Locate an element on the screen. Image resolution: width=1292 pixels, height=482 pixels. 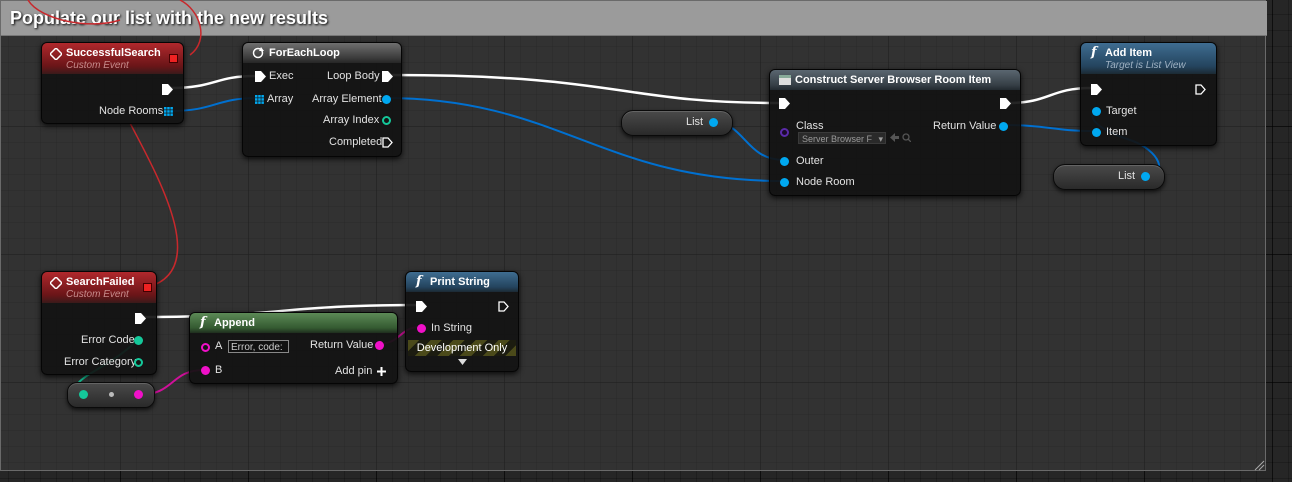
node-title: Add Item is located at coordinates (1129, 53).